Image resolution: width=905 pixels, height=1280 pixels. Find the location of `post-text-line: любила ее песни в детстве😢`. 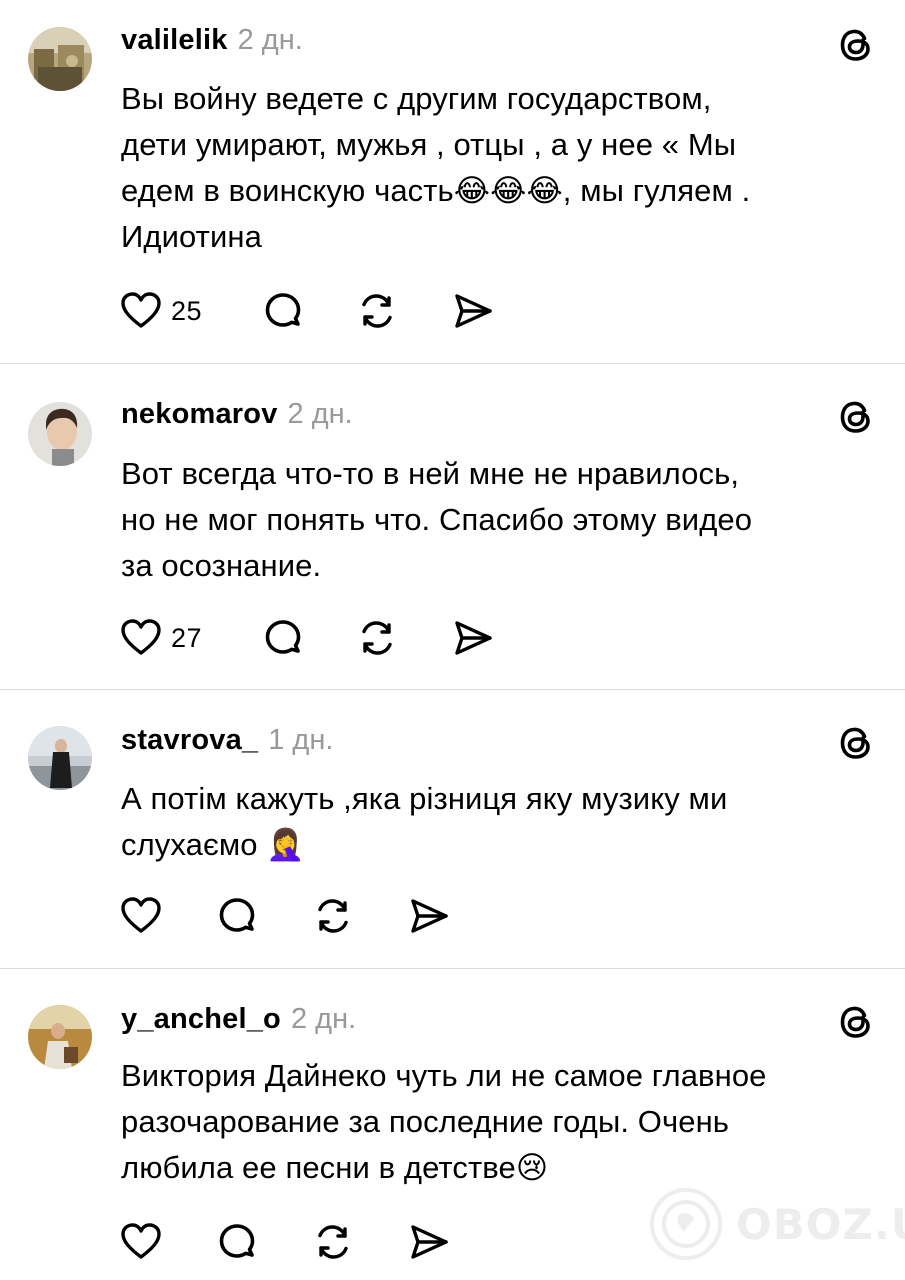

post-text-line: любила ее песни в детстве😢 is located at coordinates (335, 1167).